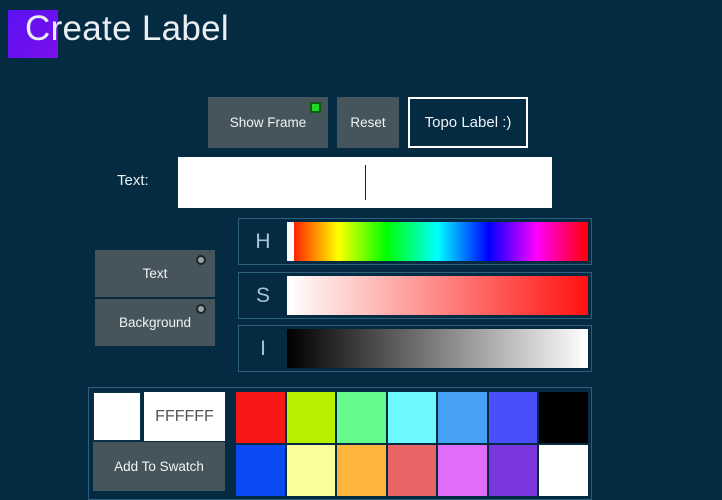  I want to click on frame-toggle-indicator-icon, so click(315, 107).